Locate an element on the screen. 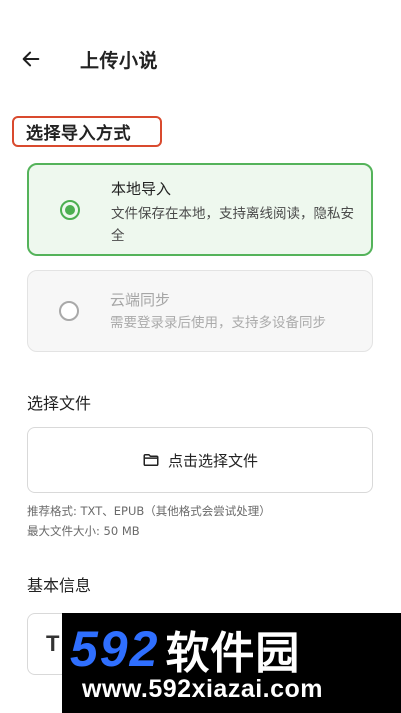 The width and height of the screenshot is (401, 713). select-file-section-title: 选择文件 is located at coordinates (59, 403).